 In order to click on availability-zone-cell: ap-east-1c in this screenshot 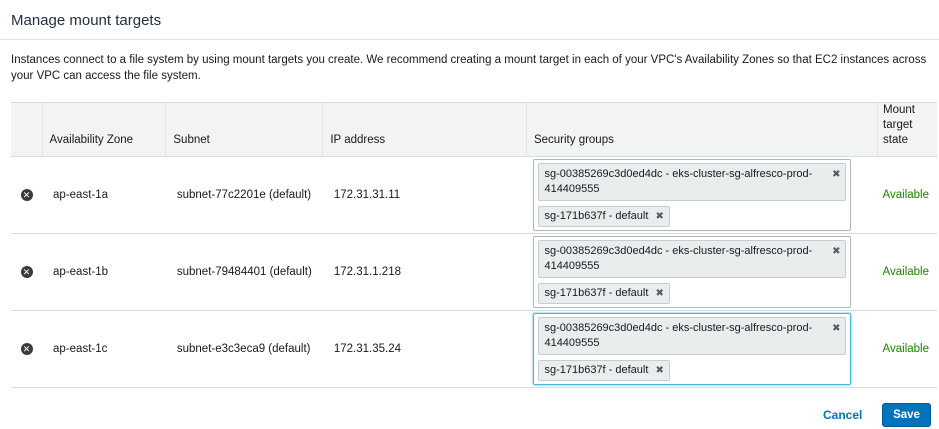, I will do `click(104, 349)`.